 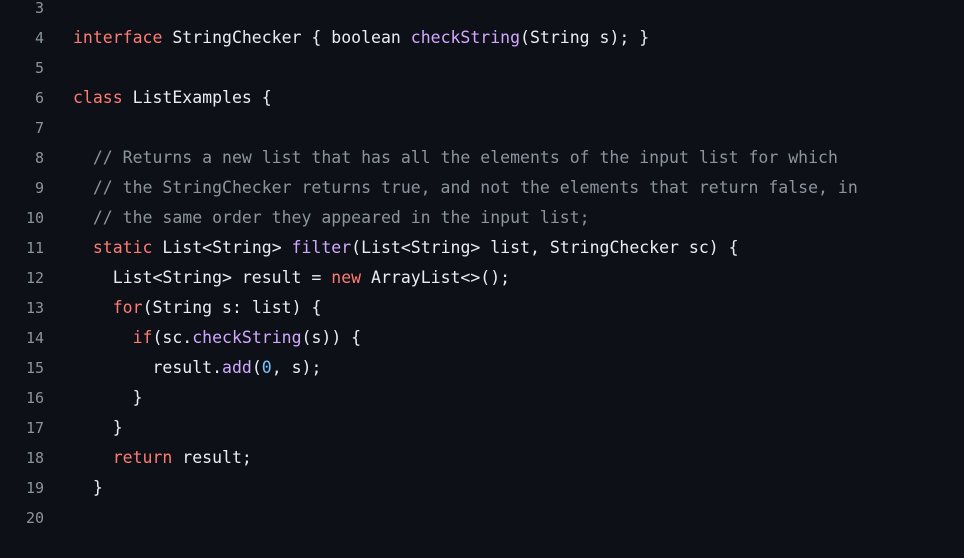 I want to click on code-text: for(String s: list) {, so click(x=183, y=308).